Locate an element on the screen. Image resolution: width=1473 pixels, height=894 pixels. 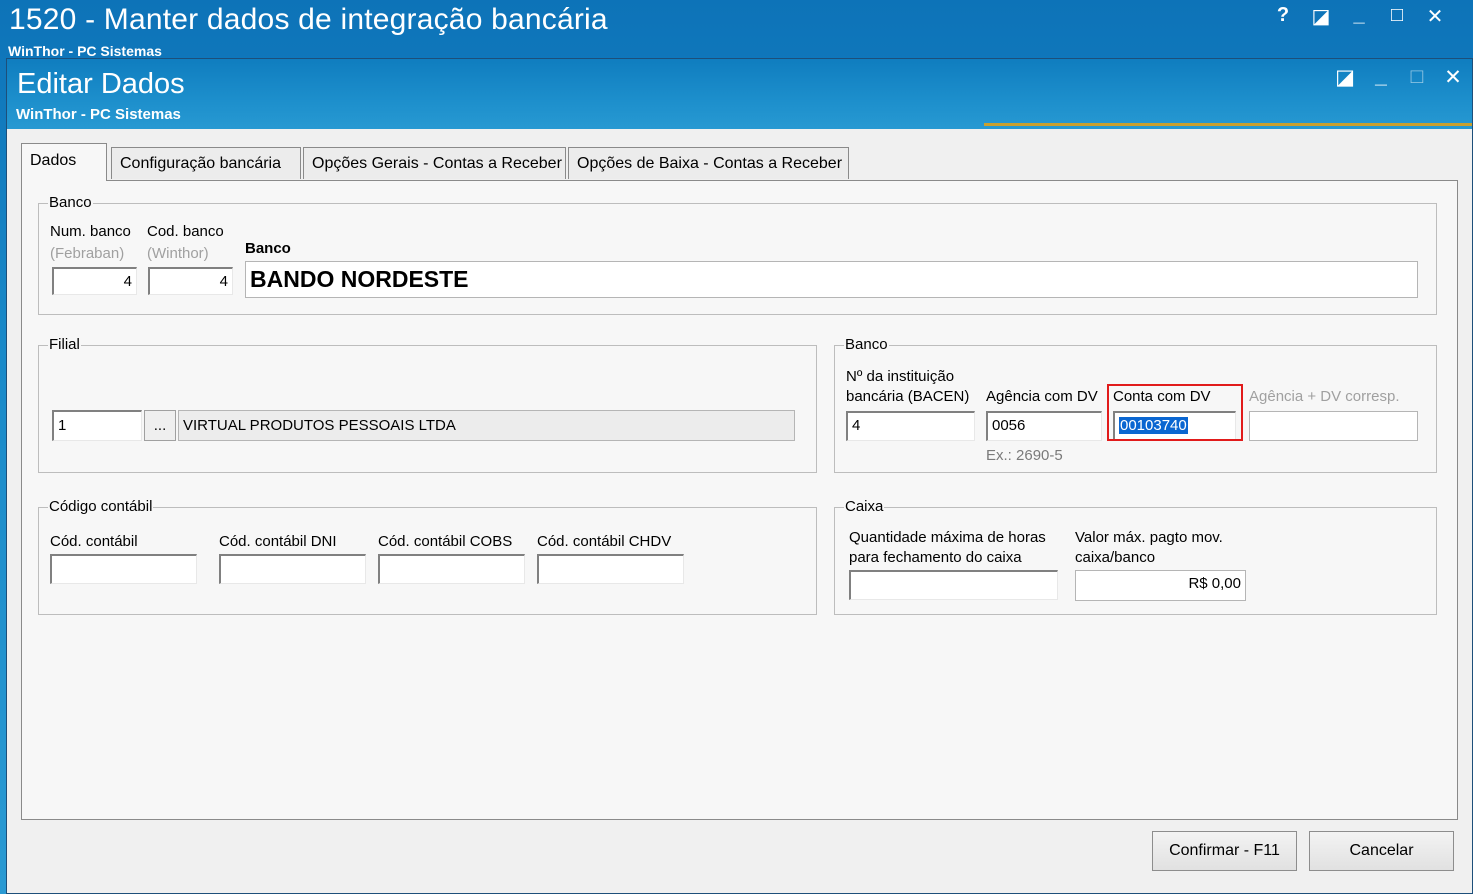
dialog-title: Editar Dados is located at coordinates (101, 84).